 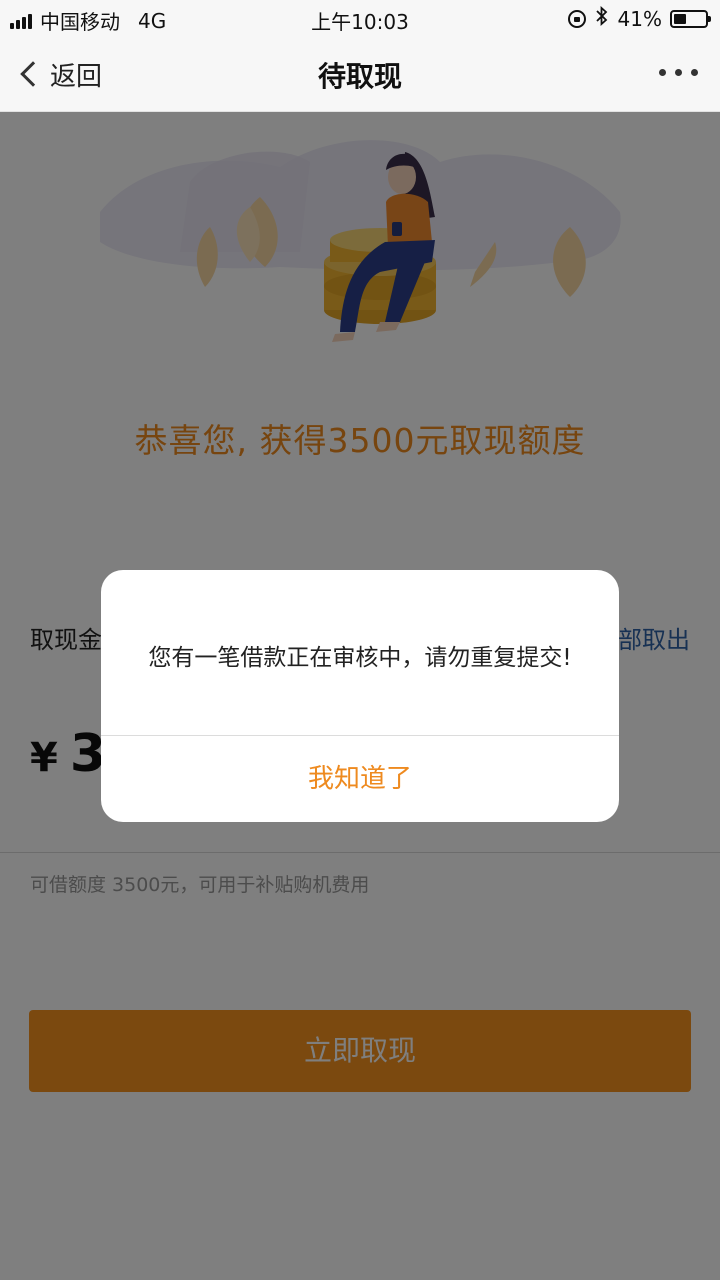 I want to click on status-right: 41%, so click(x=639, y=18).